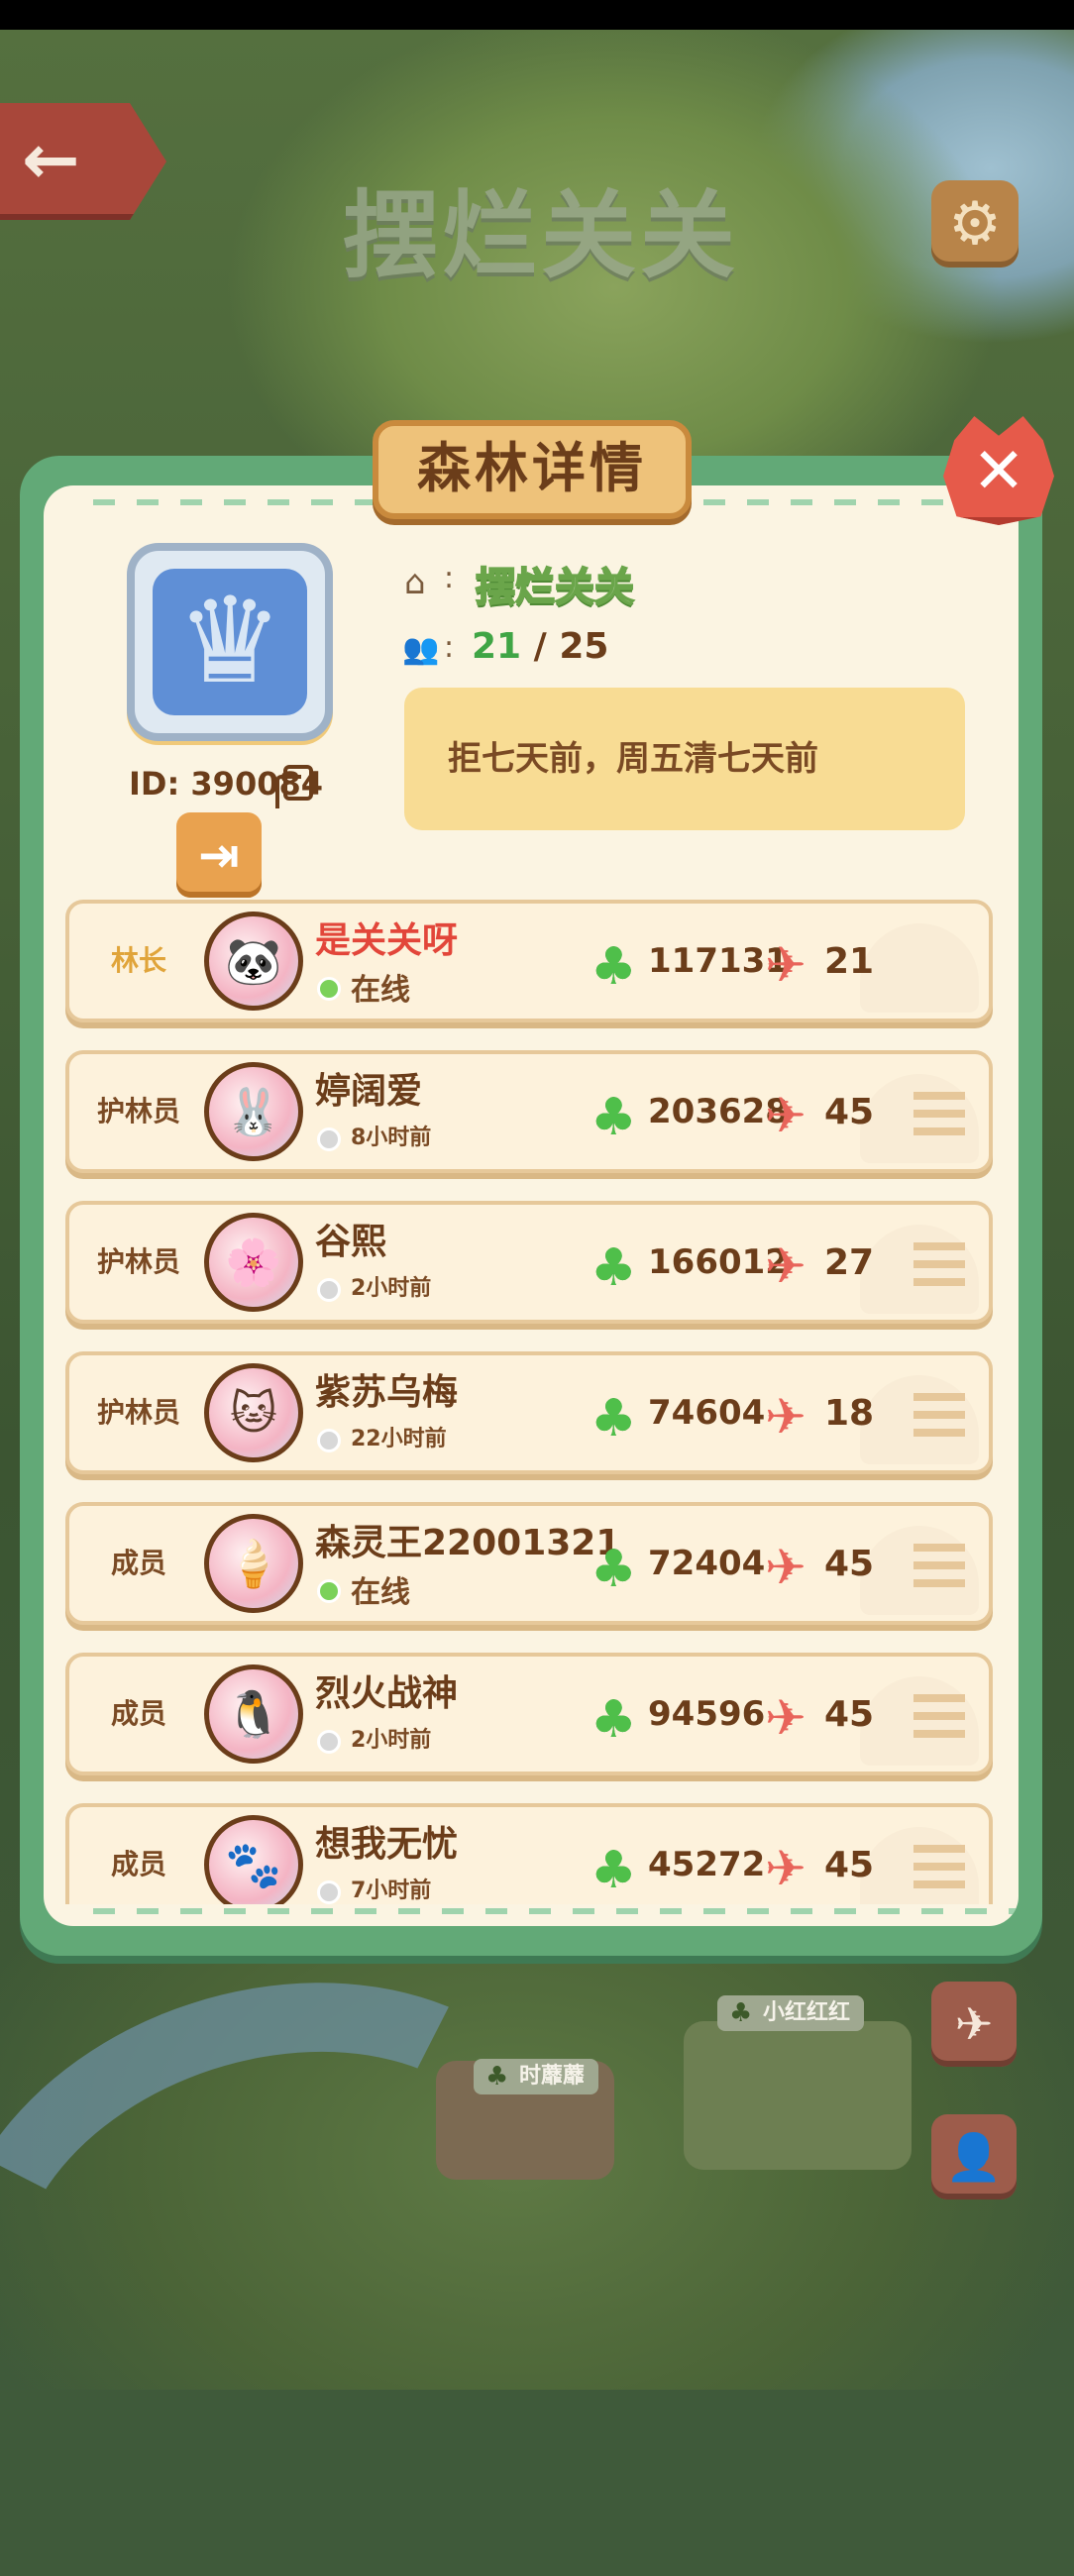 The image size is (1074, 2576). I want to click on avatar-face: 🐧, so click(253, 1714).